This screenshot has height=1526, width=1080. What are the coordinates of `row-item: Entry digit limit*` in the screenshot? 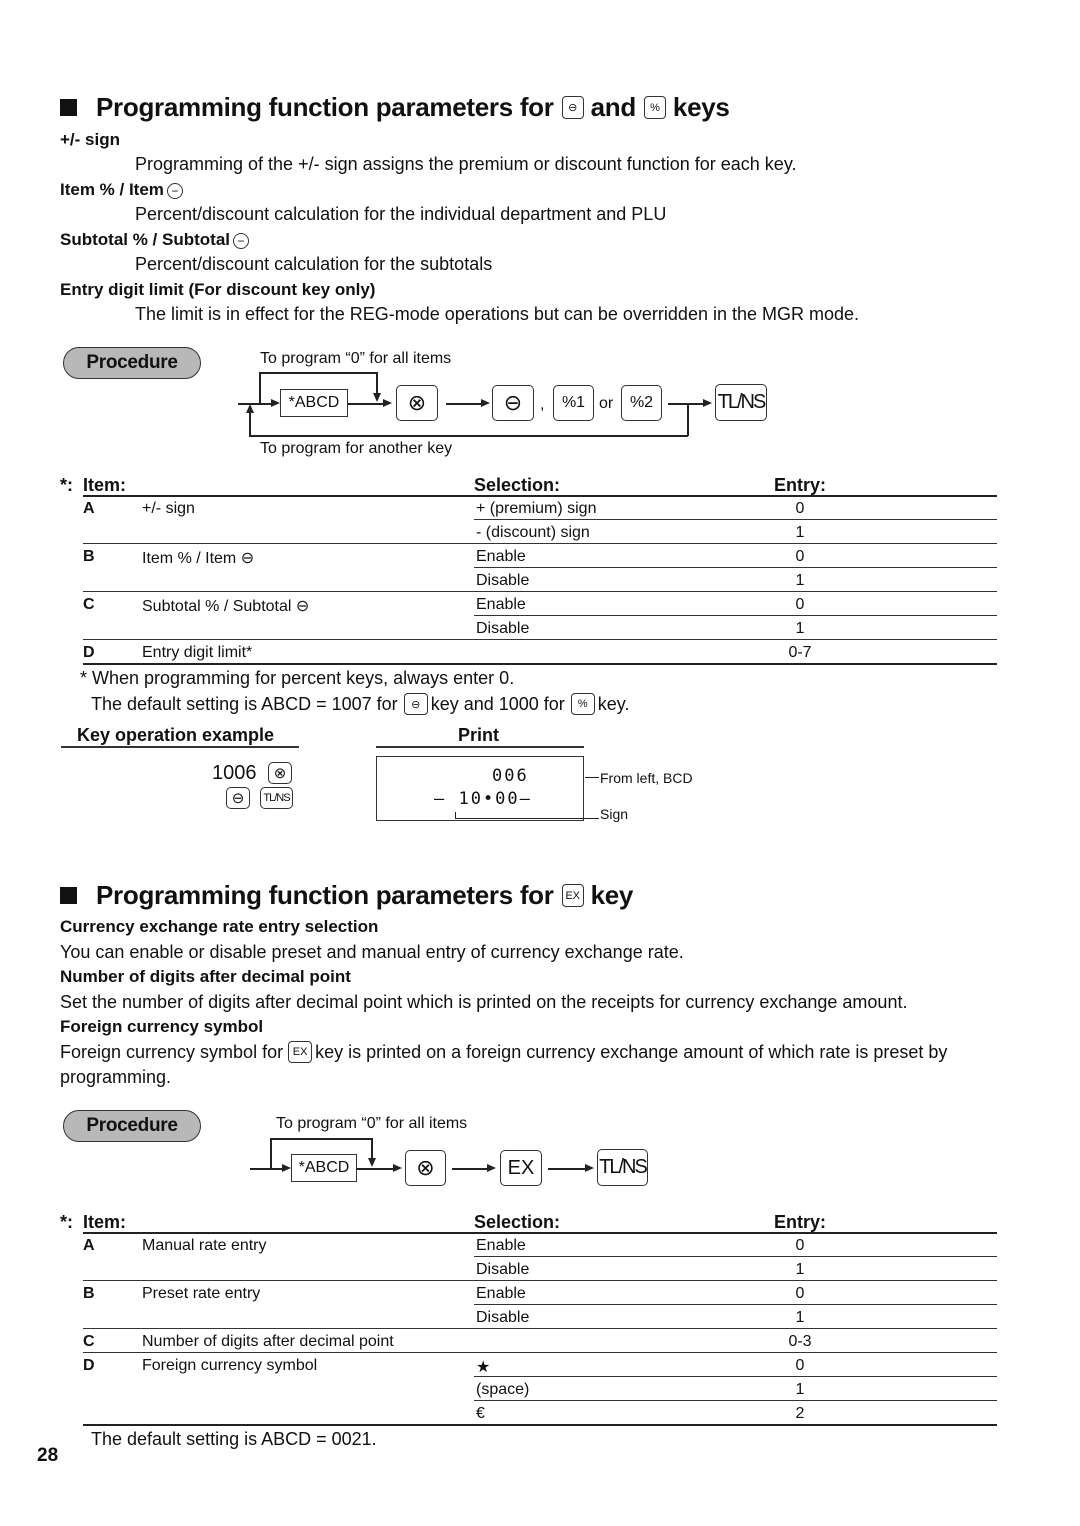 It's located at (197, 652).